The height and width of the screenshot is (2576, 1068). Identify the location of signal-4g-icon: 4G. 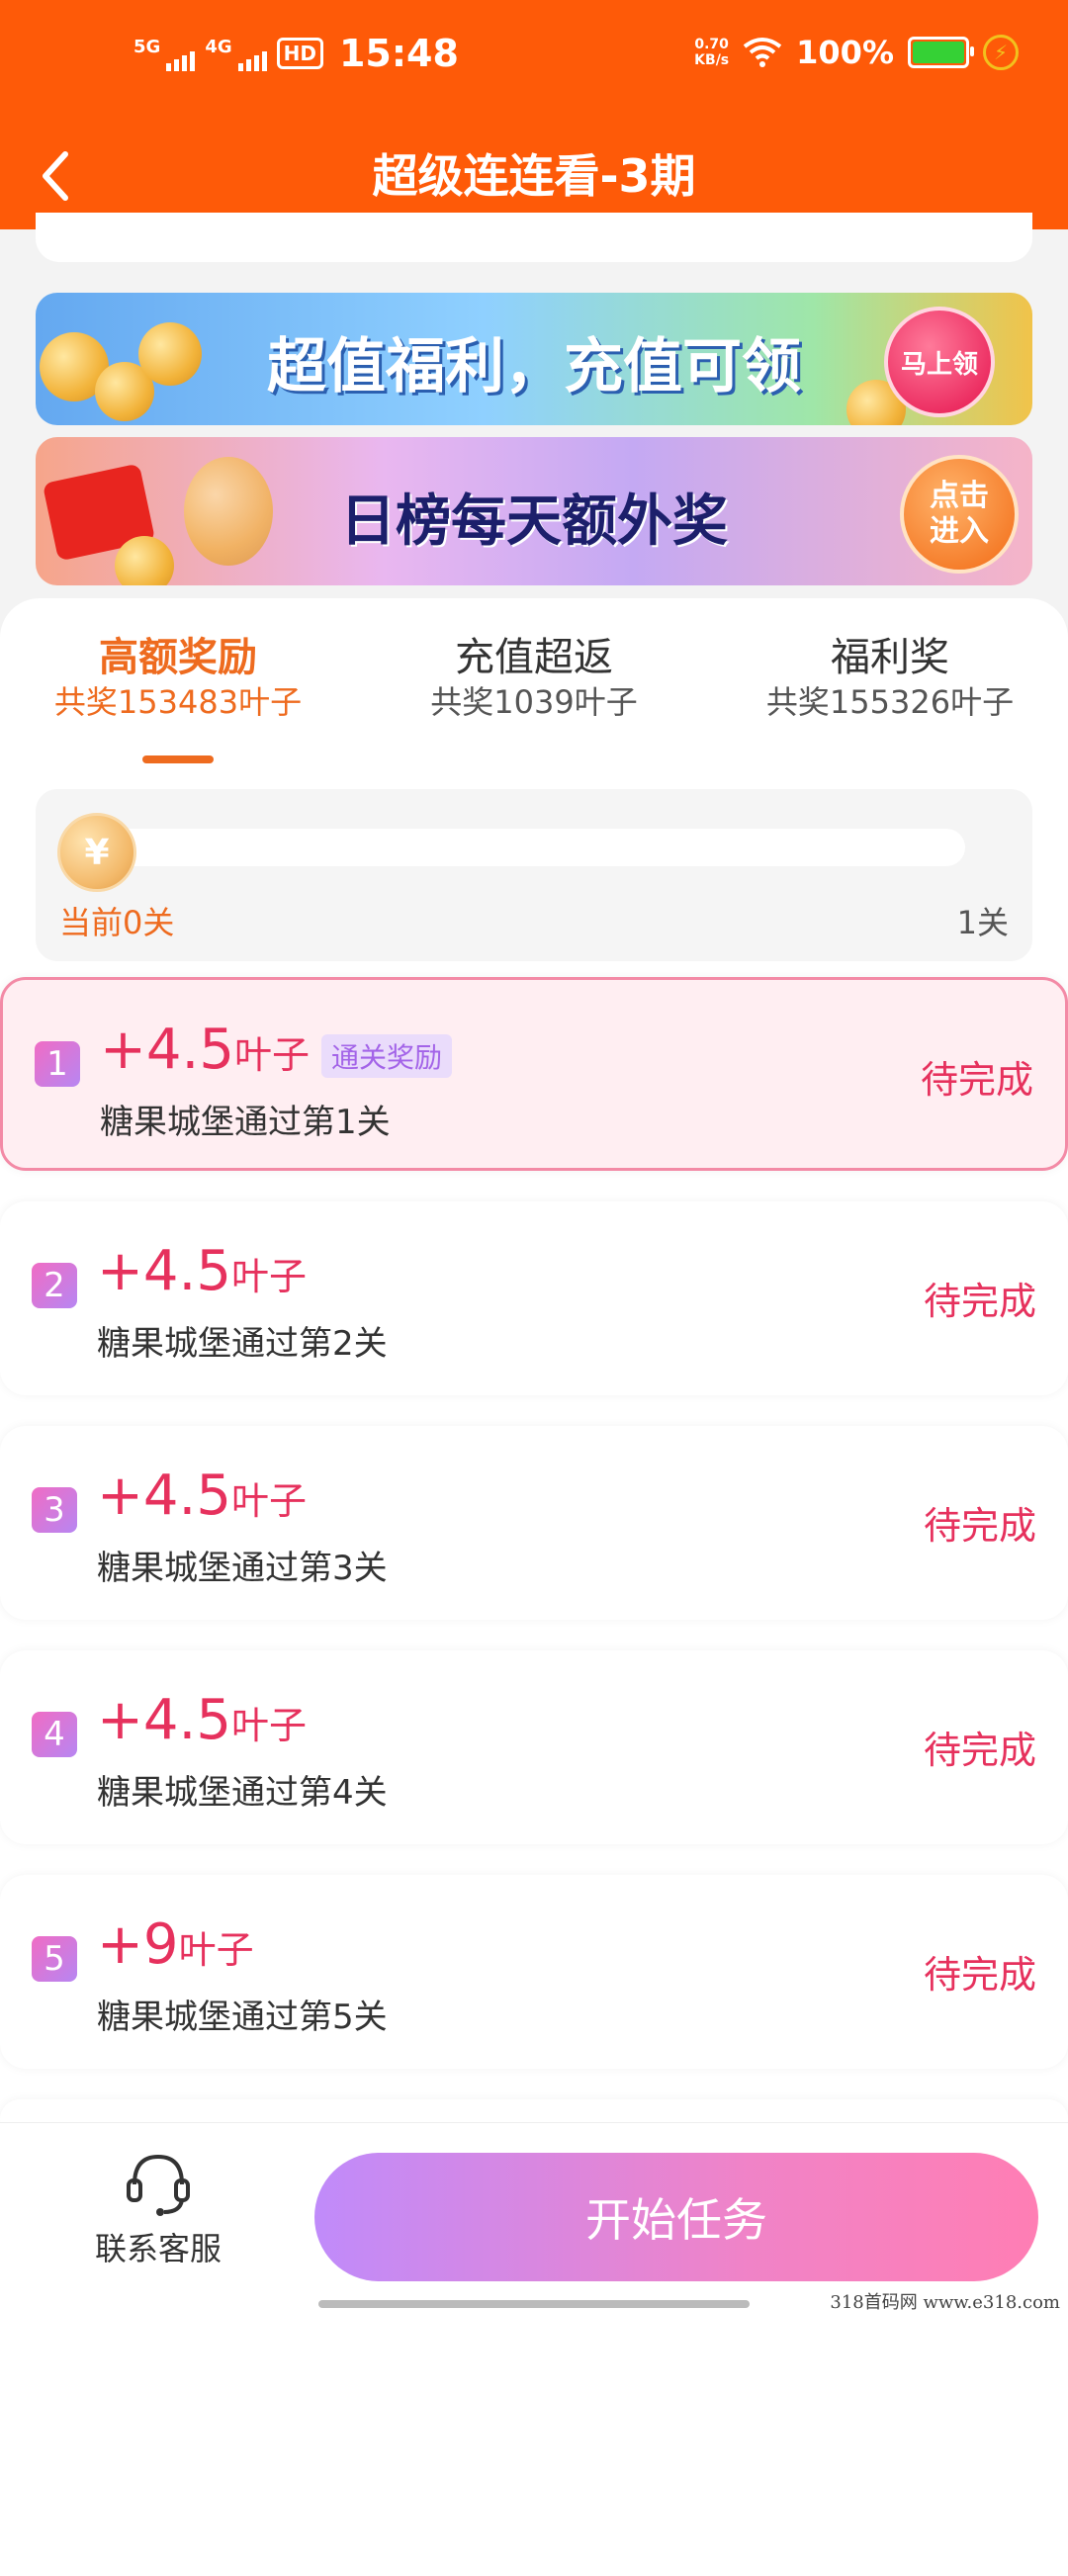
(236, 53).